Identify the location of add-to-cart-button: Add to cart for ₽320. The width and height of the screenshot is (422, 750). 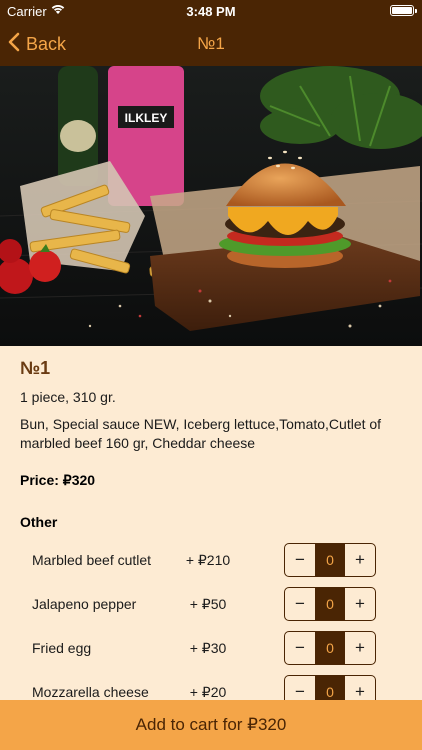
(211, 725).